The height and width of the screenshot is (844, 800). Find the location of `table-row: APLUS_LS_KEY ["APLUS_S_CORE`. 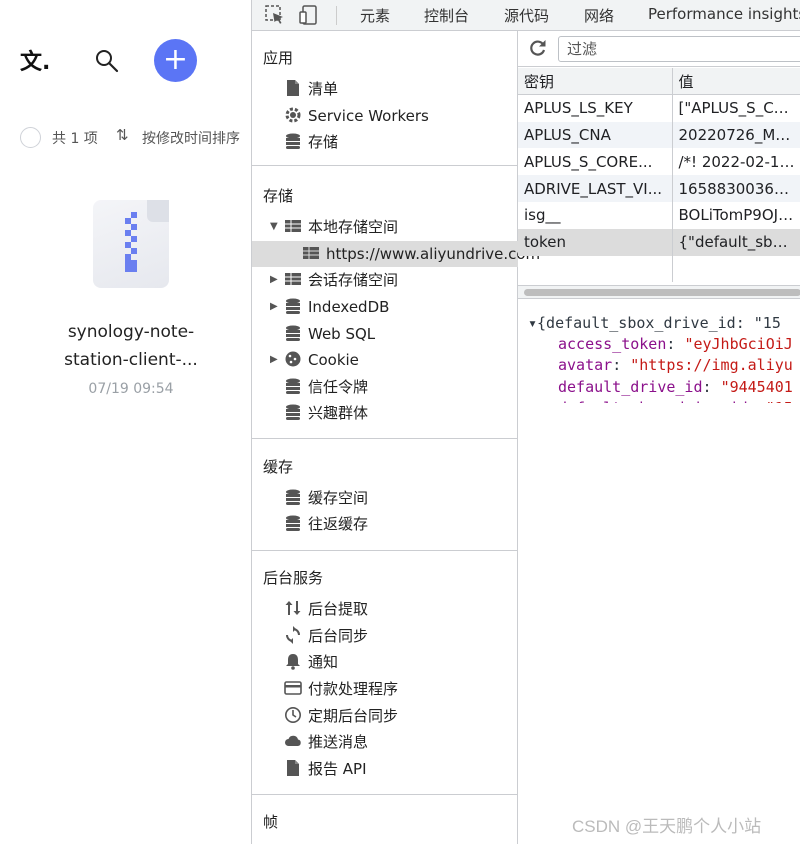

table-row: APLUS_LS_KEY ["APLUS_S_CORE is located at coordinates (659, 108).